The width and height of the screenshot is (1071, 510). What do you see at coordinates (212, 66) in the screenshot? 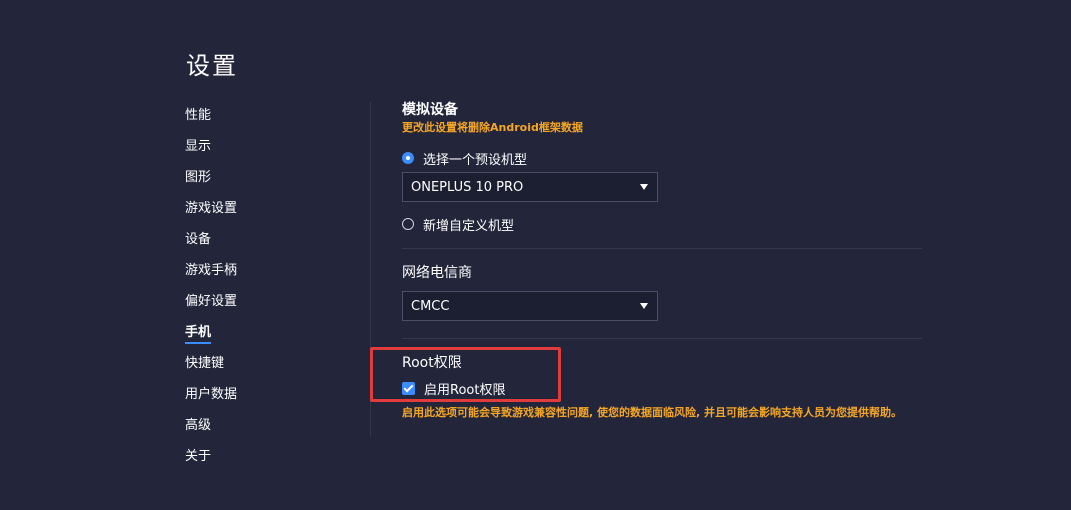
I see `page-title: 设置` at bounding box center [212, 66].